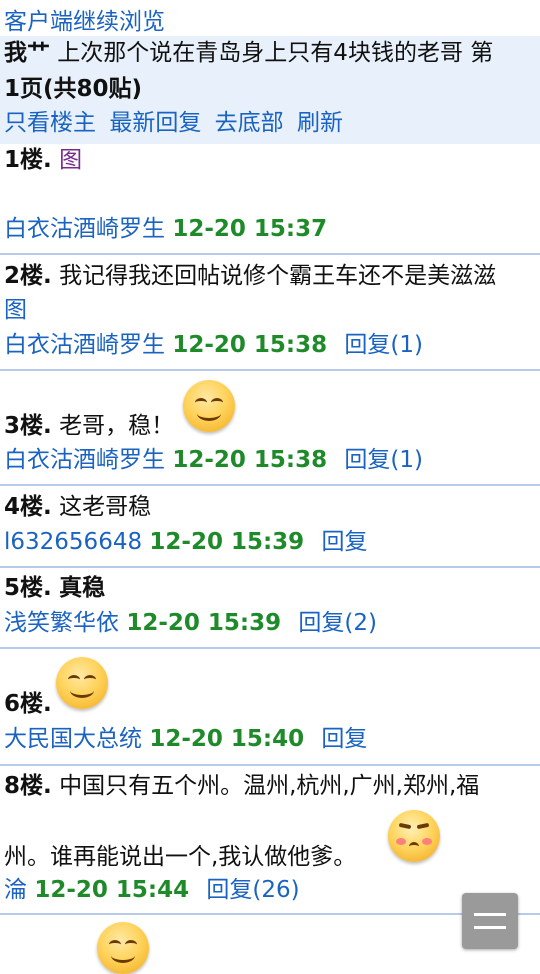 This screenshot has height=974, width=540. Describe the element at coordinates (337, 623) in the screenshot. I see `reply-link: 回复(2)` at that location.